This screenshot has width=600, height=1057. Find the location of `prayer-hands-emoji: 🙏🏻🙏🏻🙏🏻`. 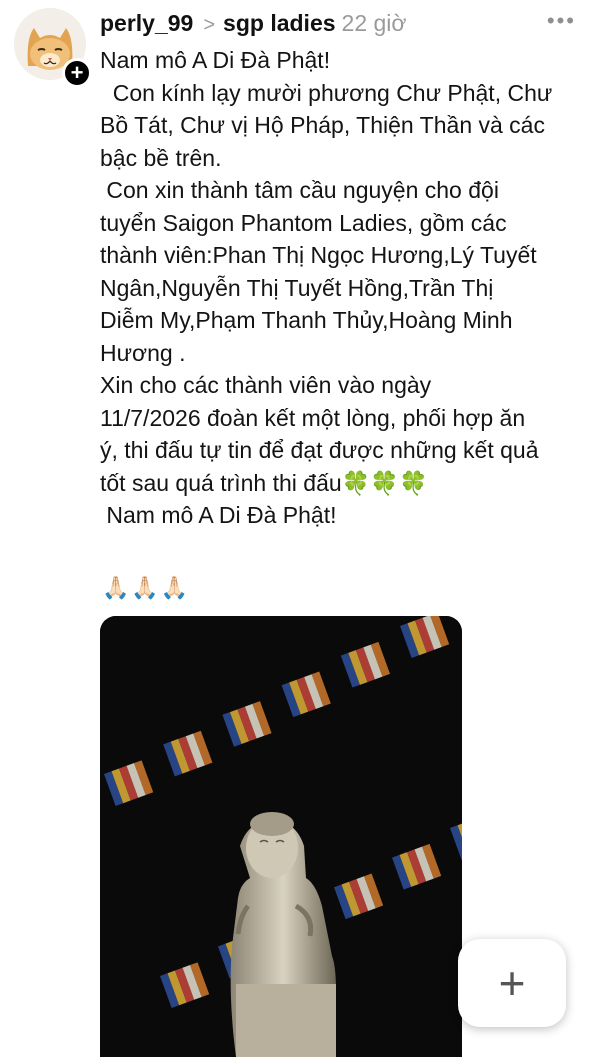

prayer-hands-emoji: 🙏🏻🙏🏻🙏🏻 is located at coordinates (146, 587).